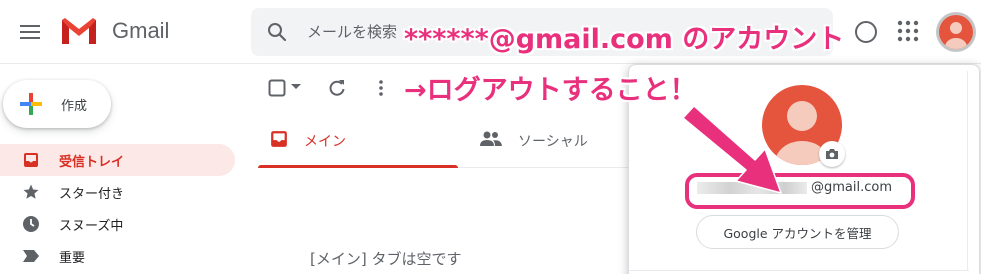  Describe the element at coordinates (72, 258) in the screenshot. I see `sidebar-item-label: 重要` at that location.